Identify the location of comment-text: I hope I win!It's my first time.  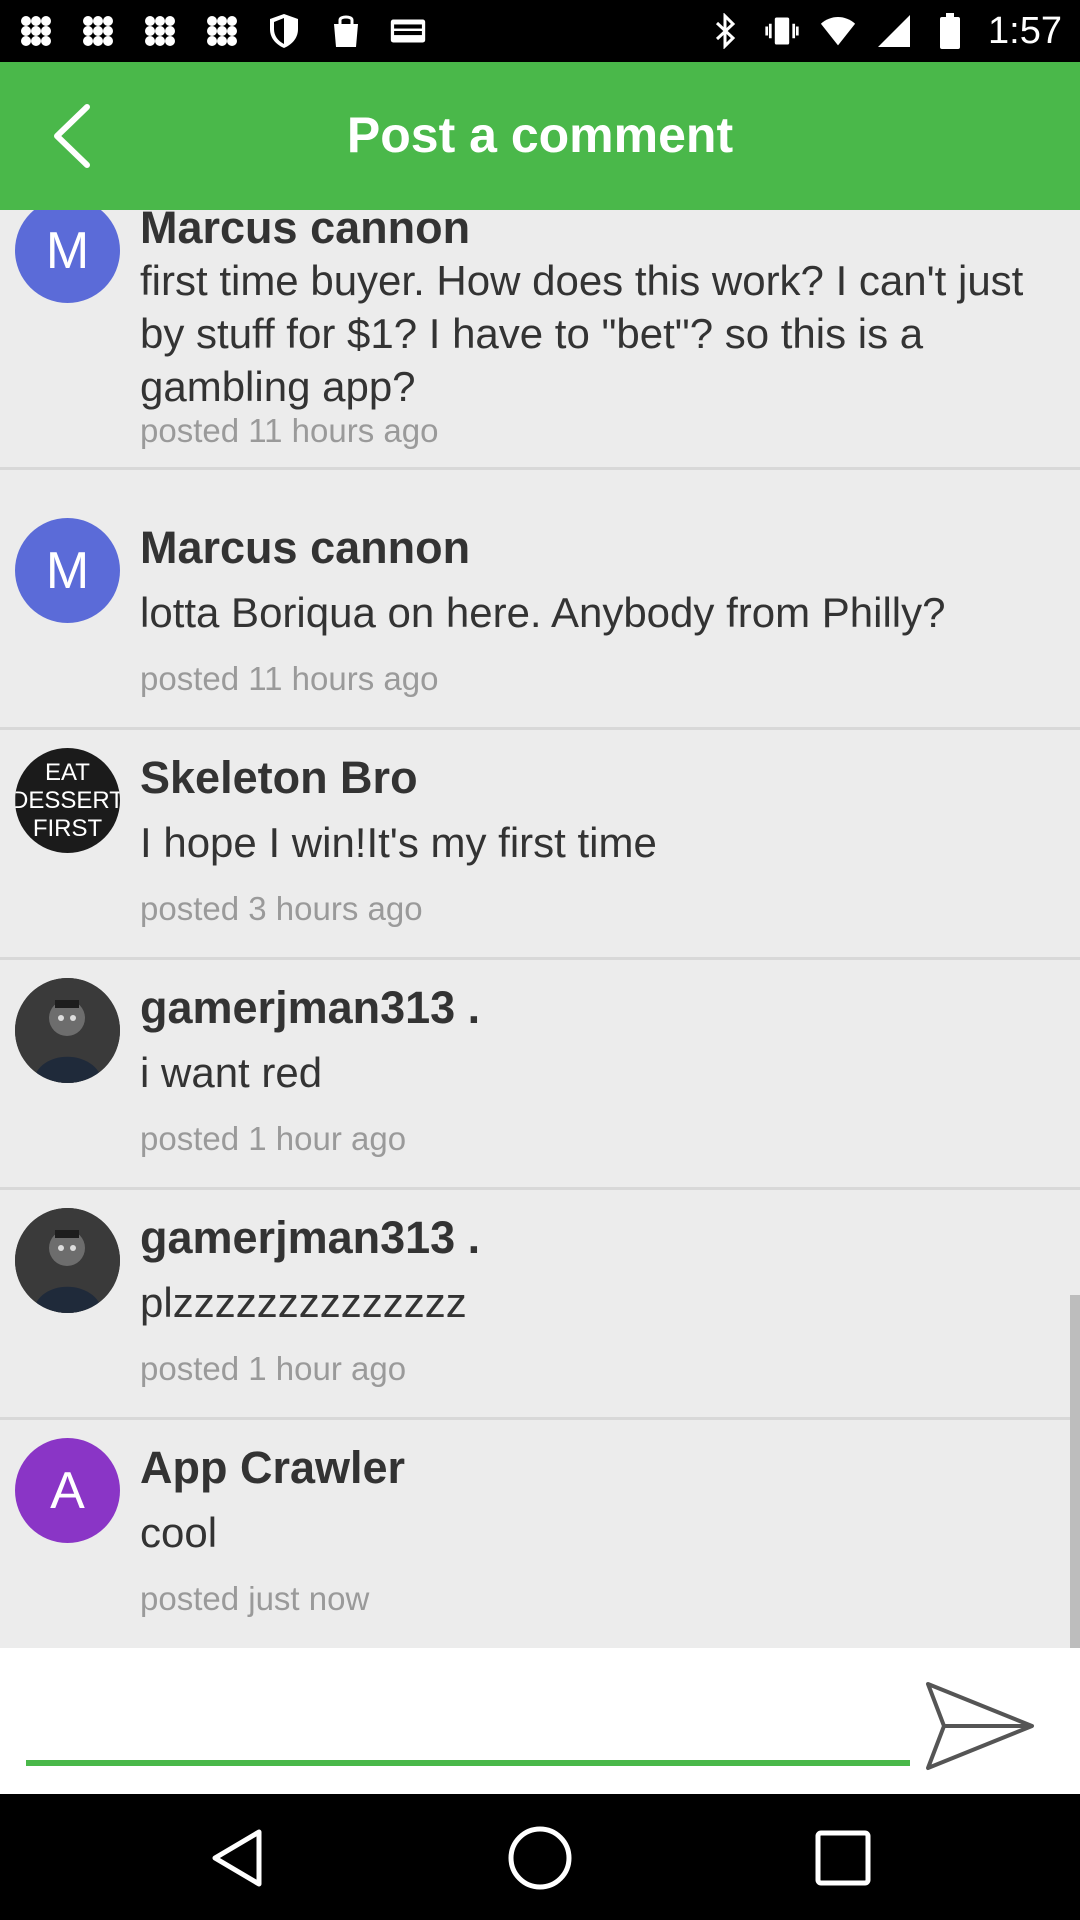
(398, 842).